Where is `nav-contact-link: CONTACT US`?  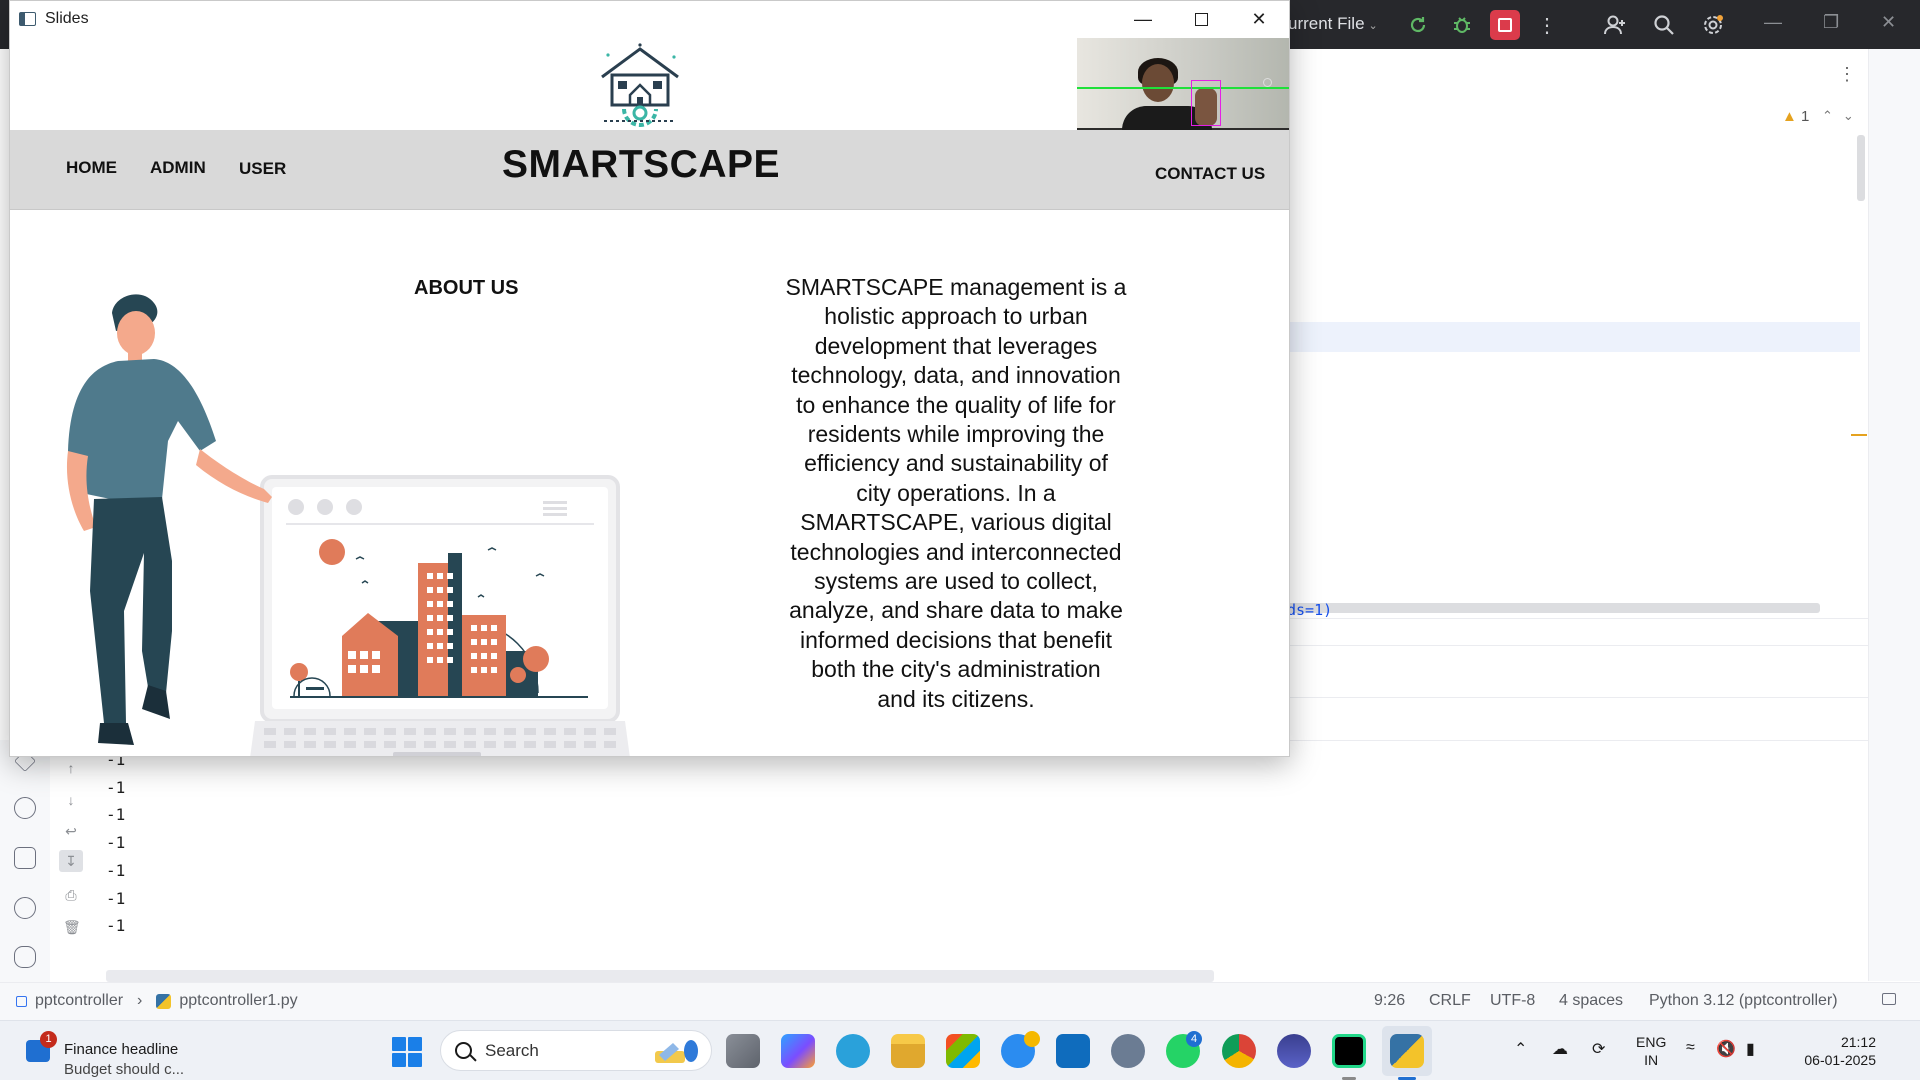
nav-contact-link: CONTACT US is located at coordinates (1210, 174).